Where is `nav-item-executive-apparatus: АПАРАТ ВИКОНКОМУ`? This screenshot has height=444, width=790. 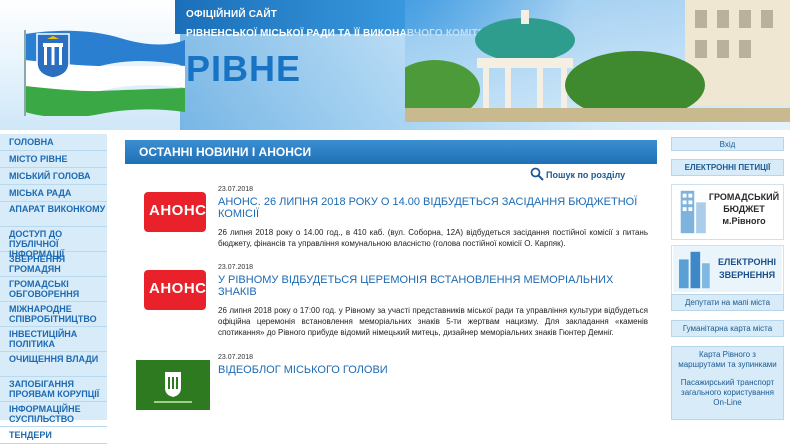 nav-item-executive-apparatus: АПАРАТ ВИКОНКОМУ is located at coordinates (53, 214).